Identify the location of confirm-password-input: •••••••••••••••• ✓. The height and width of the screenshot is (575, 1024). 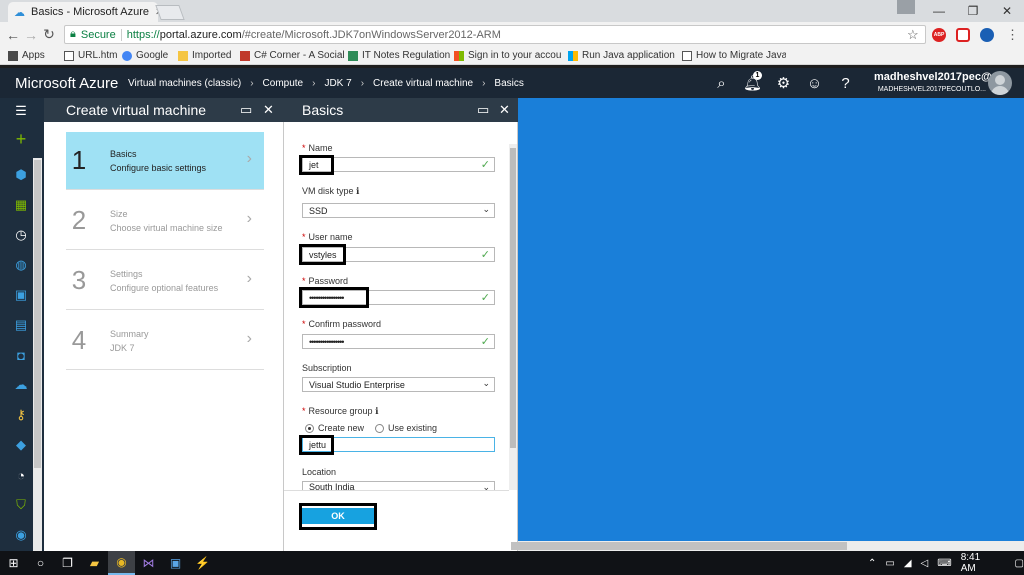
(398, 341).